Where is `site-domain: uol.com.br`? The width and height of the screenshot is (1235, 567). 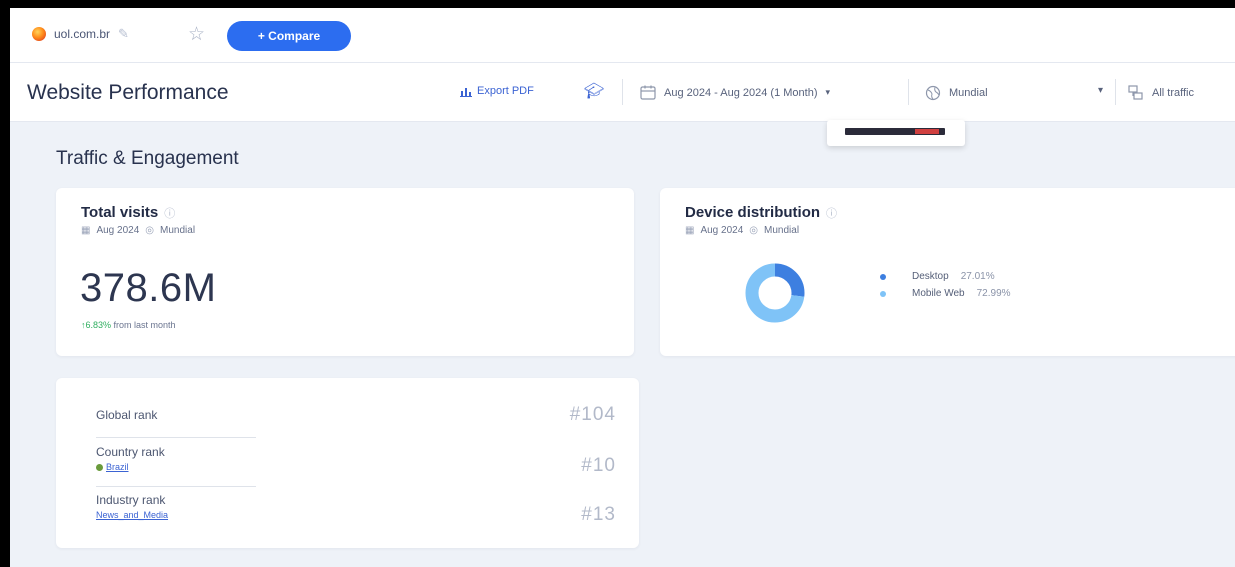
site-domain: uol.com.br is located at coordinates (82, 34).